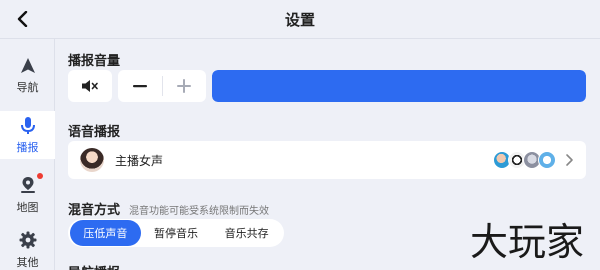  I want to click on microphone-icon, so click(28, 125).